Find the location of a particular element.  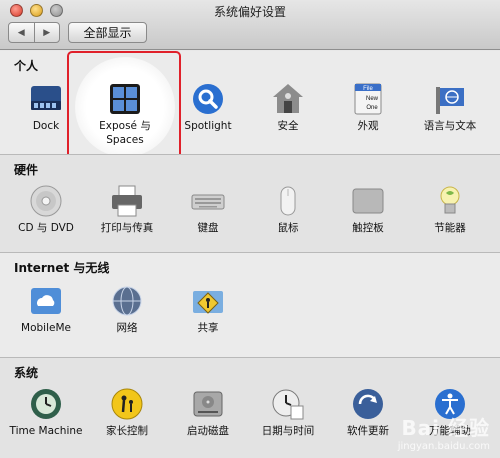

appearance-icon-text-1: File is located at coordinates (368, 89).